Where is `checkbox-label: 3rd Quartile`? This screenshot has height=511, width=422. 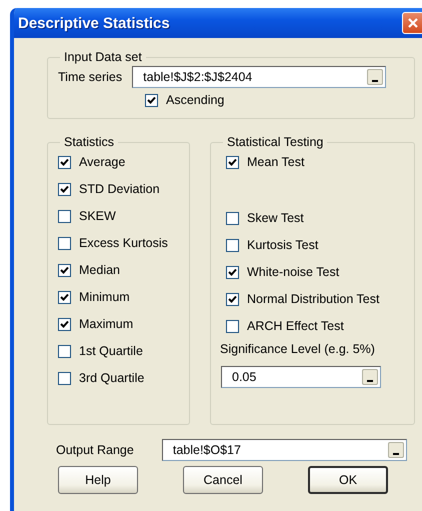 checkbox-label: 3rd Quartile is located at coordinates (111, 378).